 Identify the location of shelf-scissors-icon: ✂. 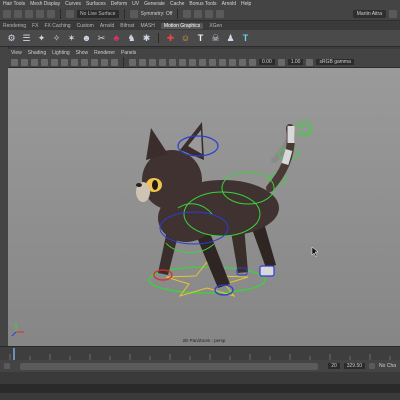
(101, 38).